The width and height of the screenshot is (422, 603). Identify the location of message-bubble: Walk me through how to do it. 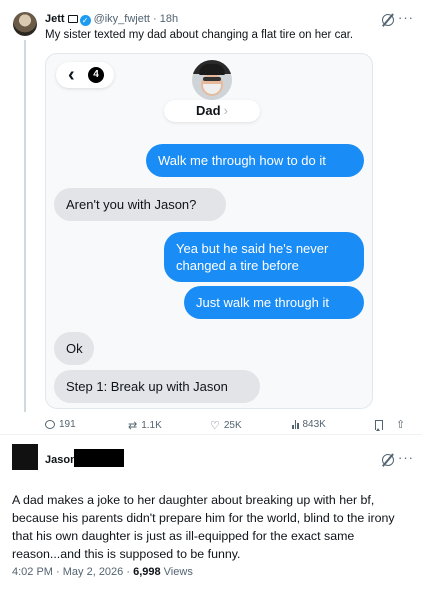
(255, 160).